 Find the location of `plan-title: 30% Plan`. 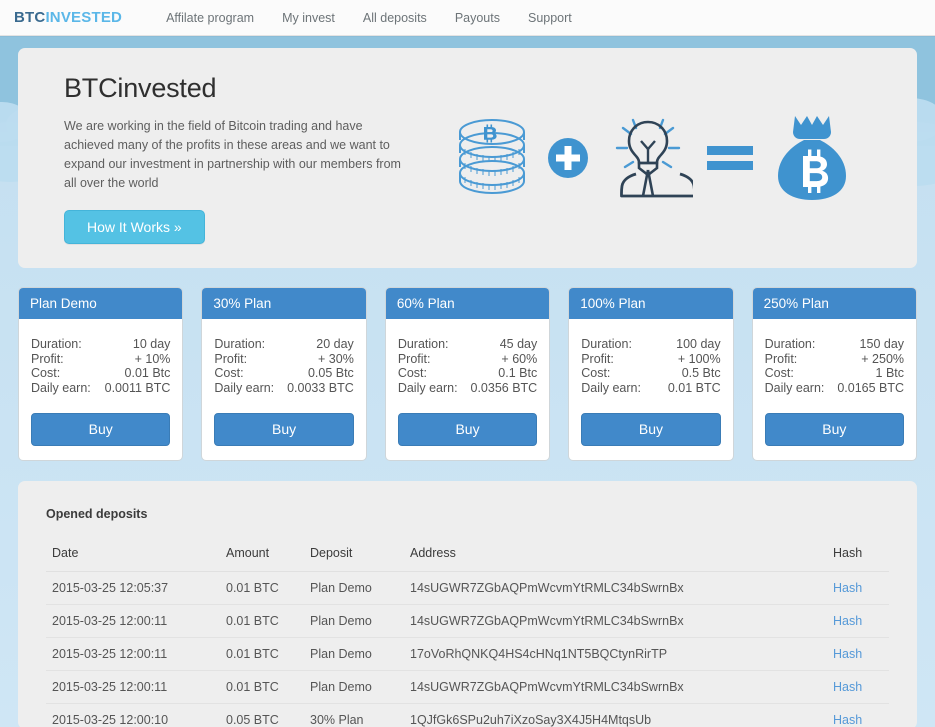

plan-title: 30% Plan is located at coordinates (284, 303).